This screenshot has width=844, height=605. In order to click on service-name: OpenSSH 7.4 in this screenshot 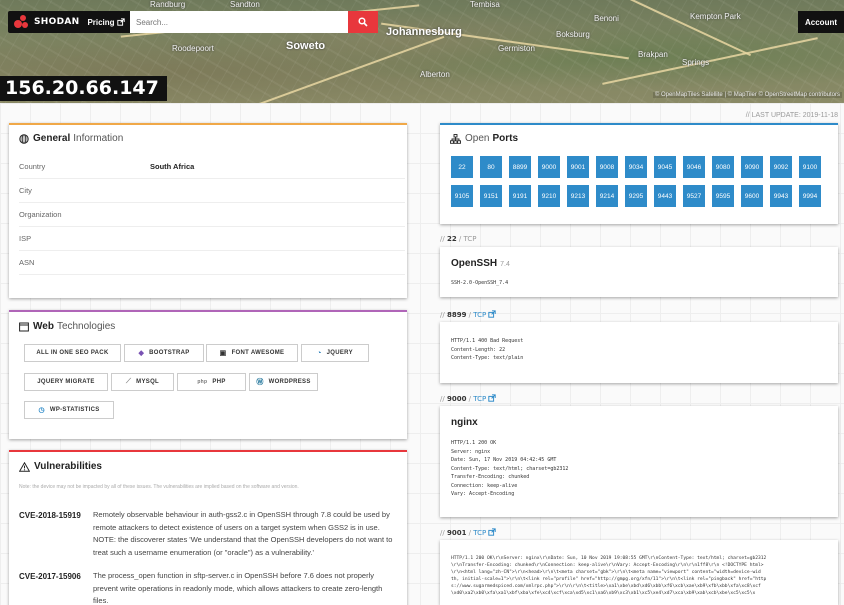, I will do `click(480, 263)`.